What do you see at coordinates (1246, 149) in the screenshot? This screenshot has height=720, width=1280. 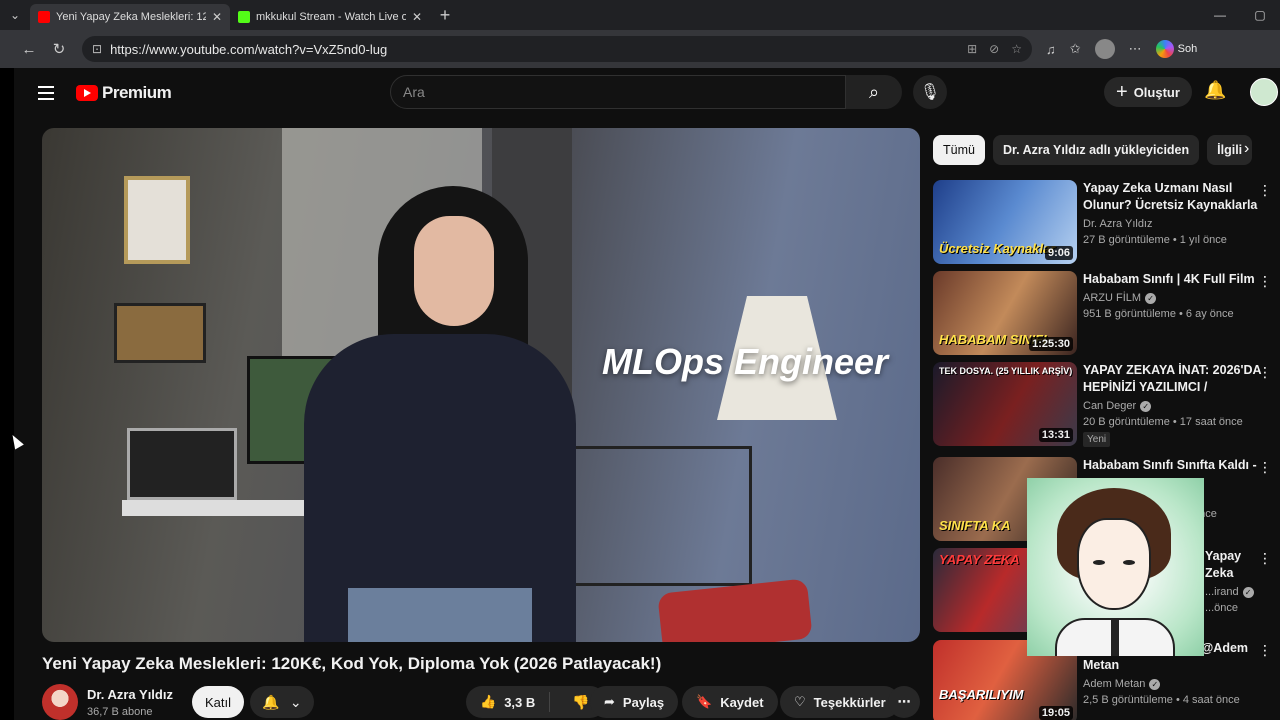 I see `chevron-right-icon: ›` at bounding box center [1246, 149].